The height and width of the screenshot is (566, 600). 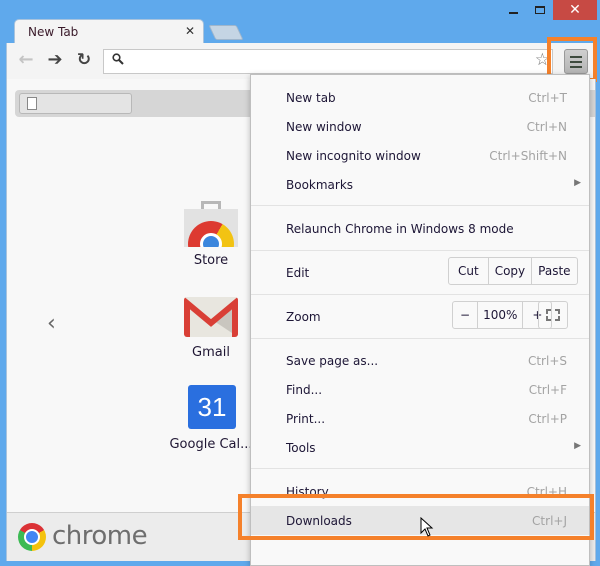 I want to click on document-icon, so click(x=32, y=103).